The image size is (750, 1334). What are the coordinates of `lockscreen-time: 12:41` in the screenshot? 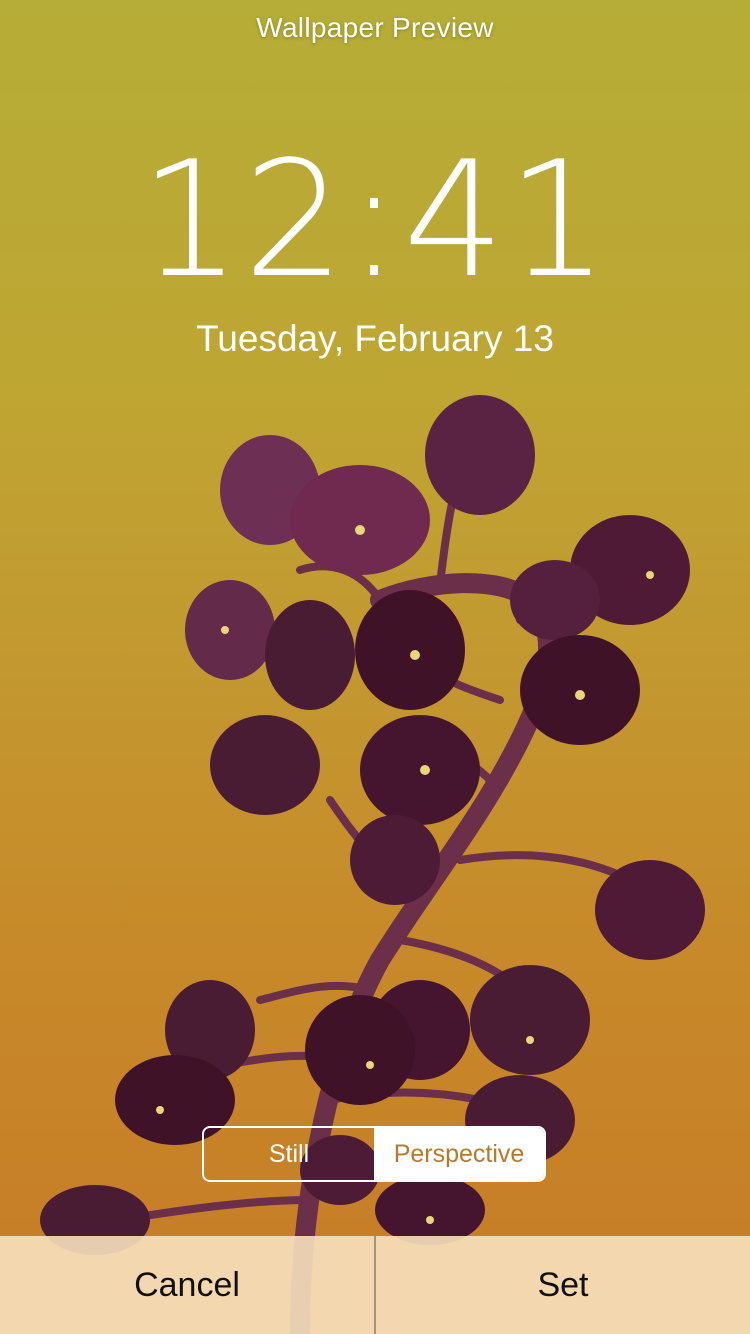 It's located at (375, 219).